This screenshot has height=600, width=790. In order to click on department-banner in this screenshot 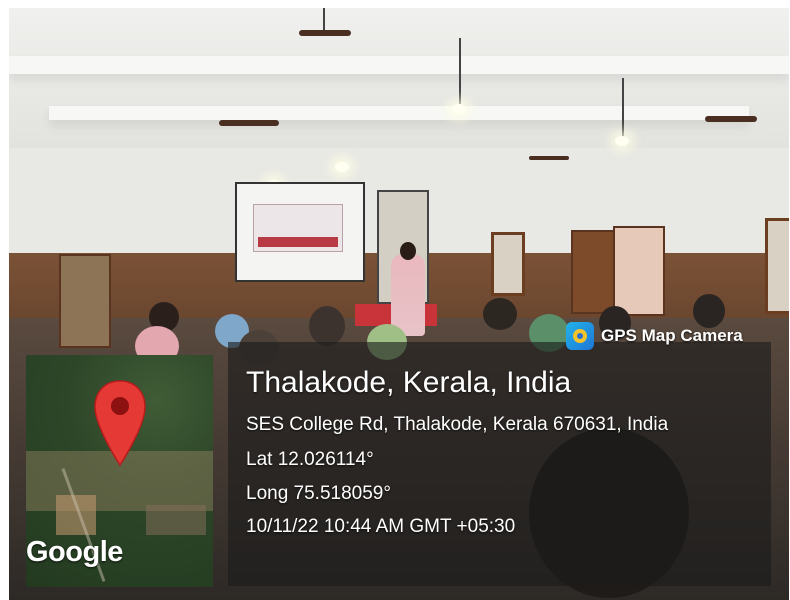, I will do `click(298, 228)`.